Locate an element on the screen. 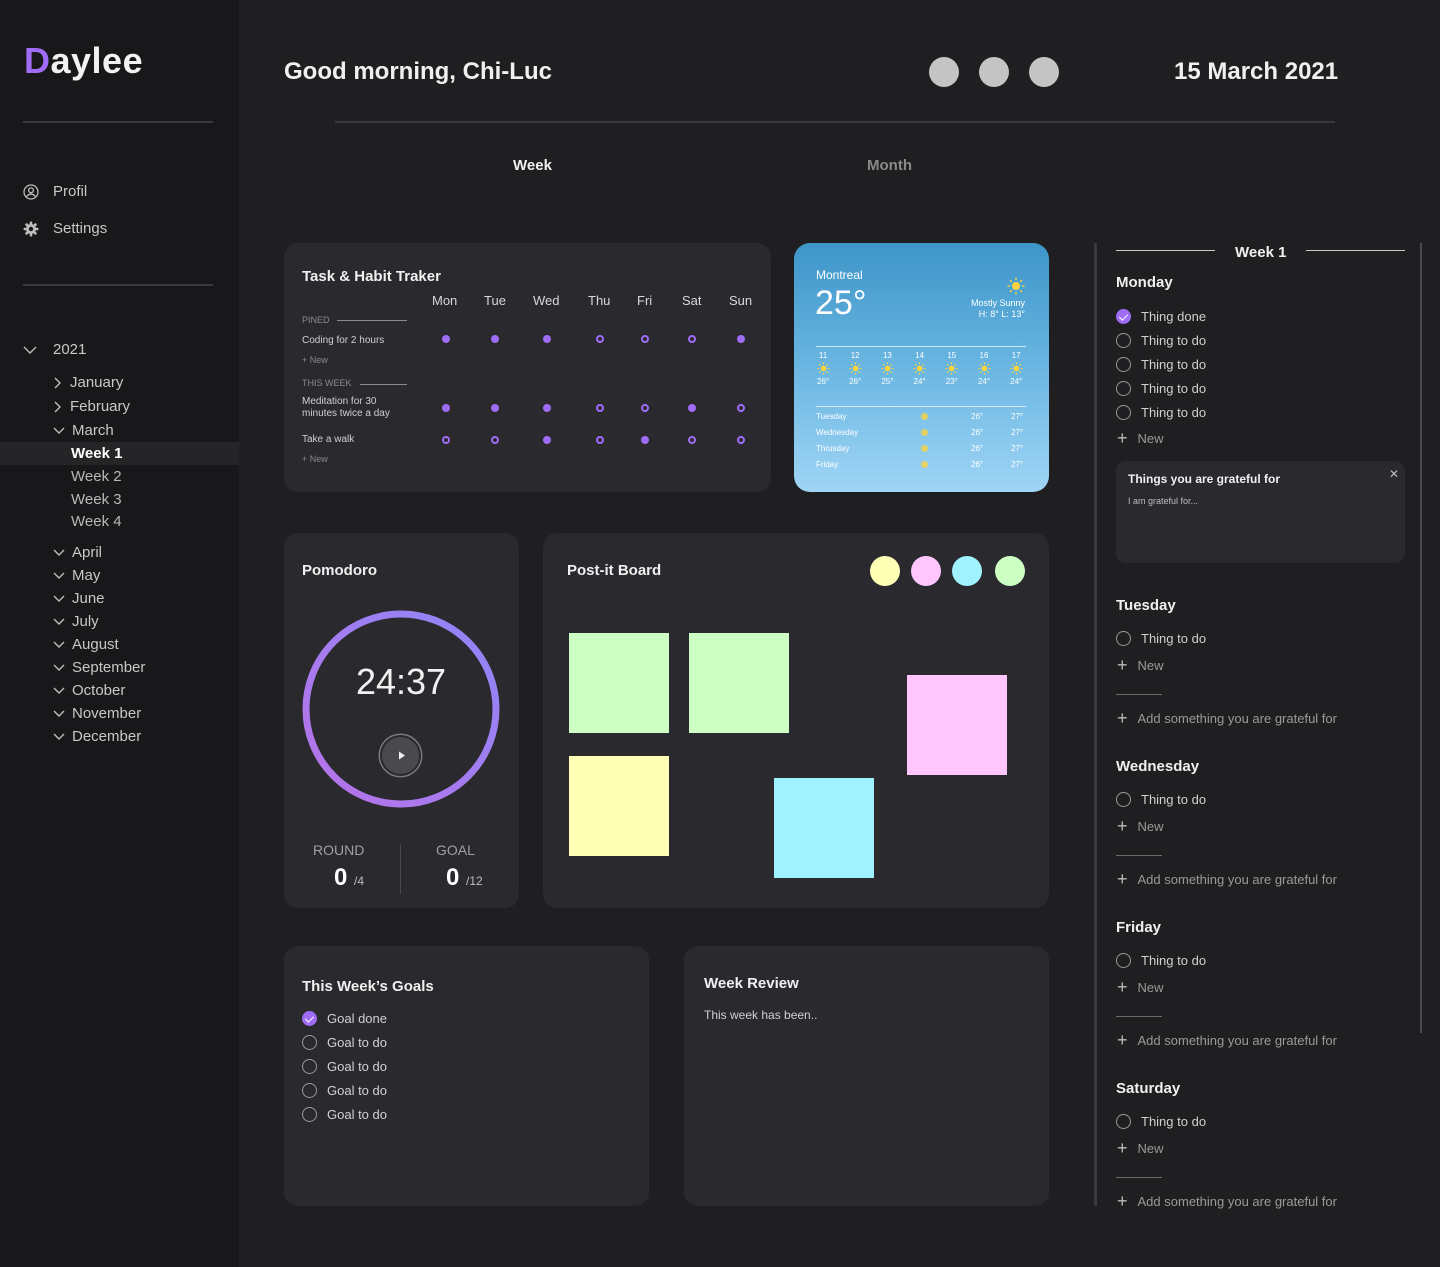 This screenshot has width=1440, height=1267. week-review-text: This week has been.. is located at coordinates (760, 1015).